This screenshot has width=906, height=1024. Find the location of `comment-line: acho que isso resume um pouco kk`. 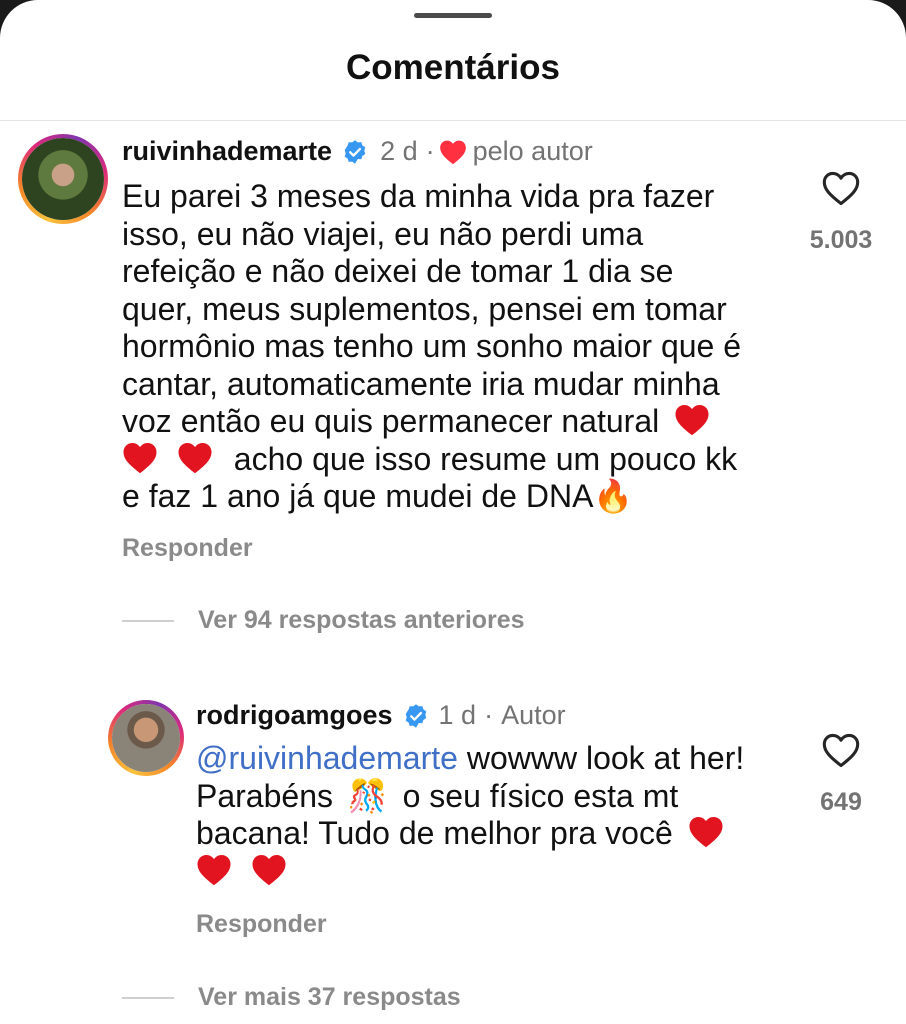

comment-line: acho que isso resume um pouco kk is located at coordinates (452, 460).